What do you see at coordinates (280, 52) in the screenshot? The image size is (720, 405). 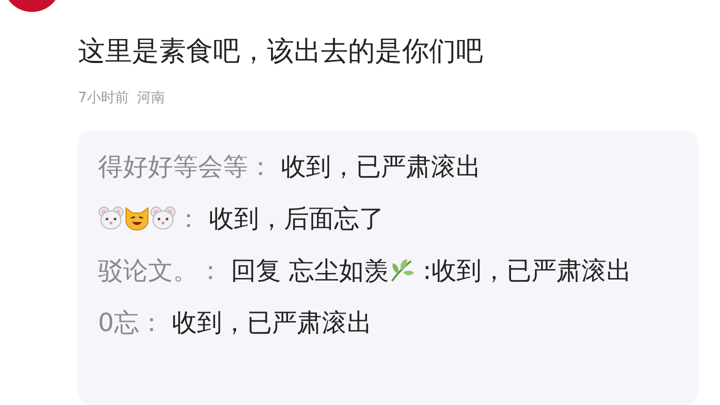 I see `comment-text: 这里是素食吧，该出去的是你们吧` at bounding box center [280, 52].